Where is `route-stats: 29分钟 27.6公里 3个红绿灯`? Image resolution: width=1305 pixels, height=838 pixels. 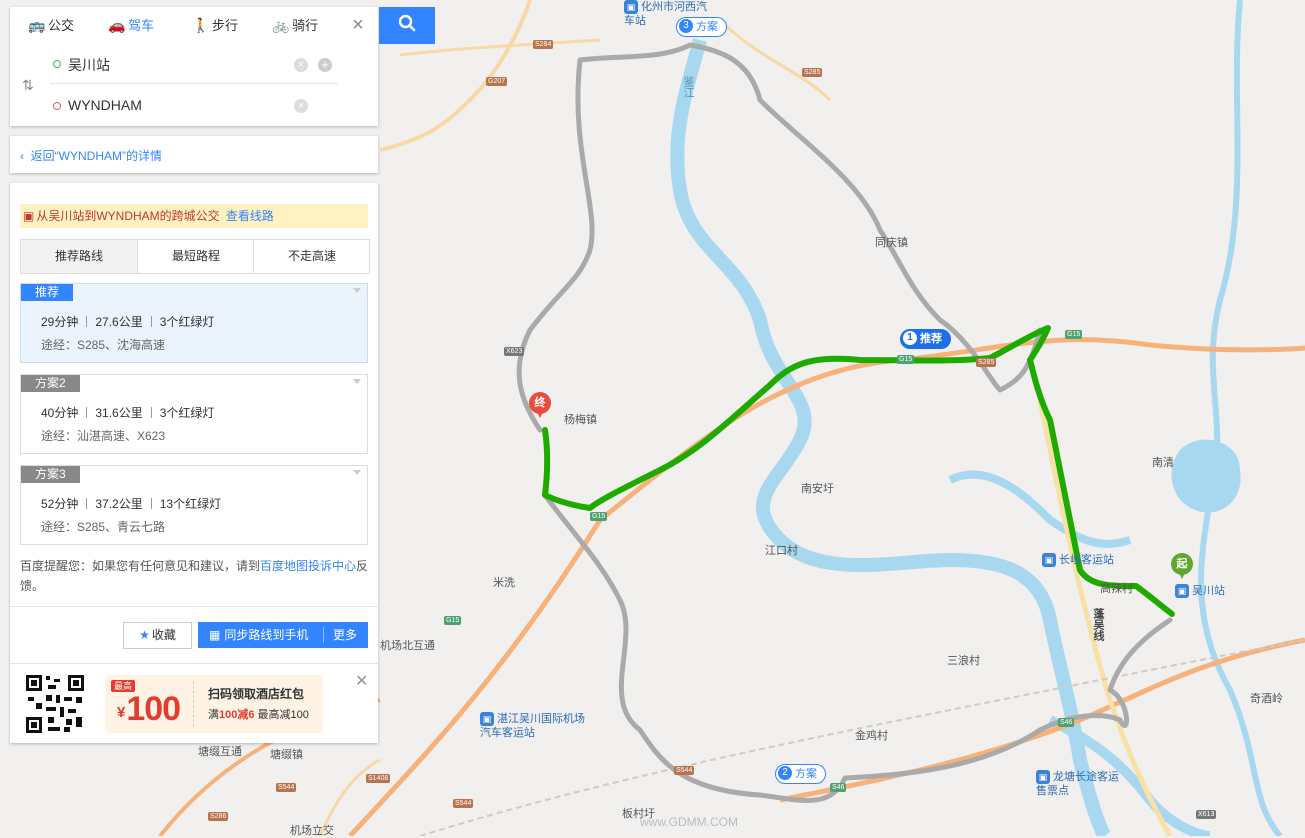
route-stats: 29分钟 27.6公里 3个红绿灯 is located at coordinates (128, 322).